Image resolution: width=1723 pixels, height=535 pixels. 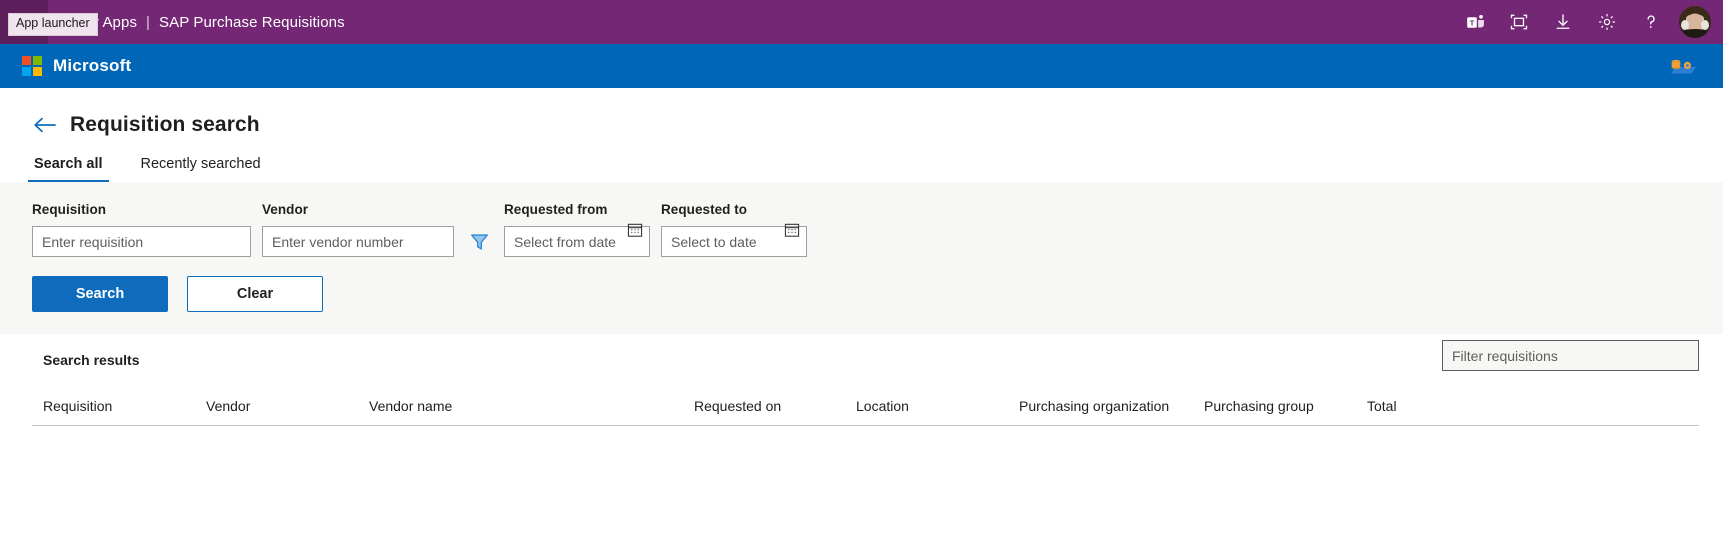 I want to click on suite-app-name: SAP Purchase Requisitions, so click(x=252, y=22).